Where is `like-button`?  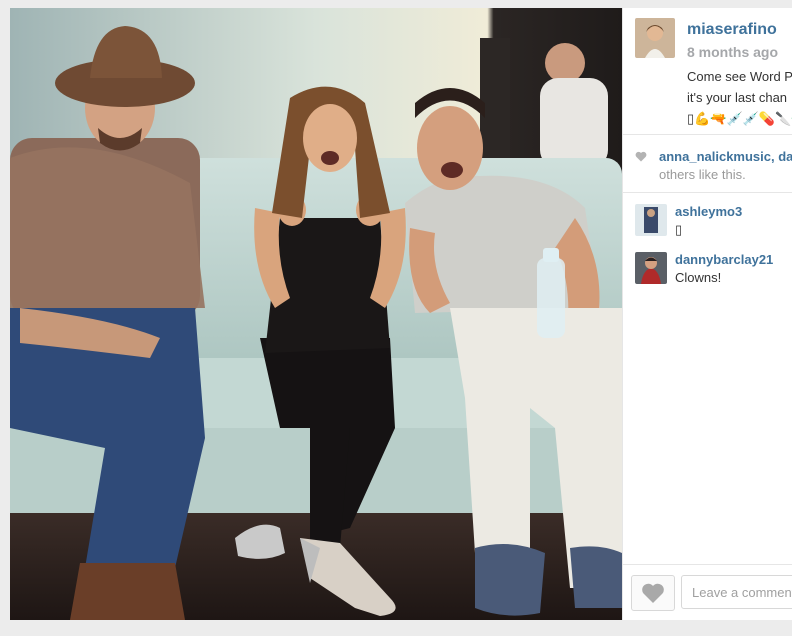 like-button is located at coordinates (653, 593).